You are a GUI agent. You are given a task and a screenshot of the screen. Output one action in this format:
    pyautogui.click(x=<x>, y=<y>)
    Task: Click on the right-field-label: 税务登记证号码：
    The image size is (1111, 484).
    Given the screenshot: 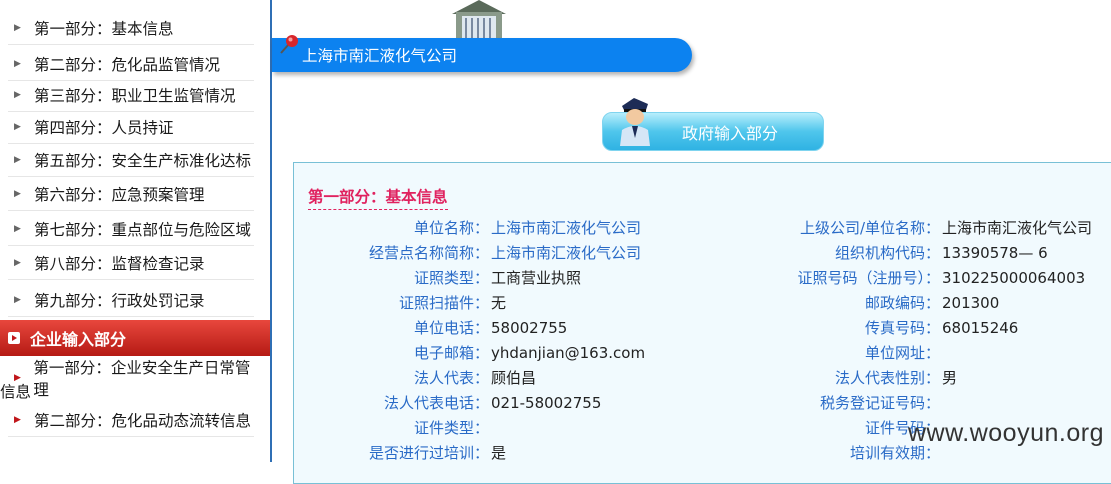 What is the action you would take?
    pyautogui.click(x=879, y=403)
    